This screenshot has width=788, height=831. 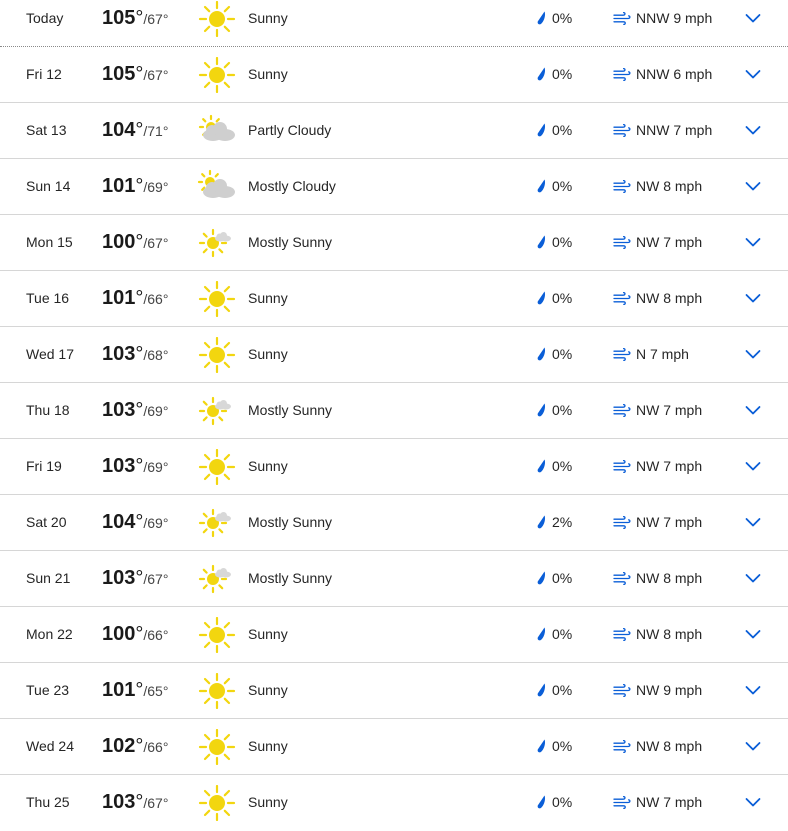 I want to click on forecast-row: Today 105°/67° Sunny 0% NNW 9 mph, so click(x=394, y=23).